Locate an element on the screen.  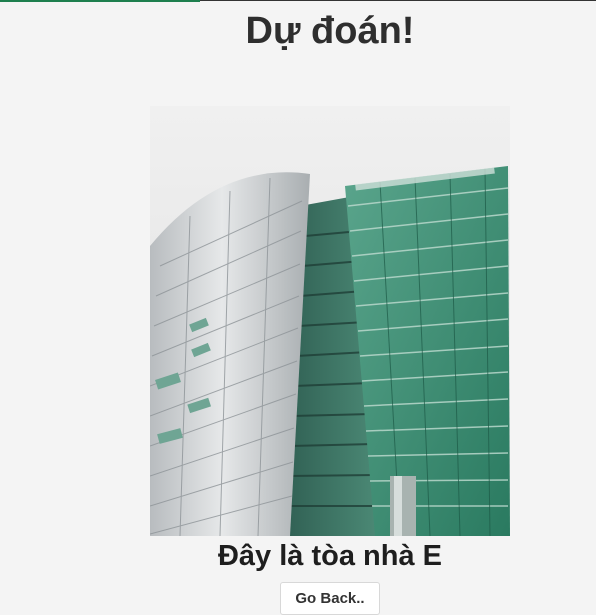
prediction-result: Đây là tòa nhà E is located at coordinates (329, 556).